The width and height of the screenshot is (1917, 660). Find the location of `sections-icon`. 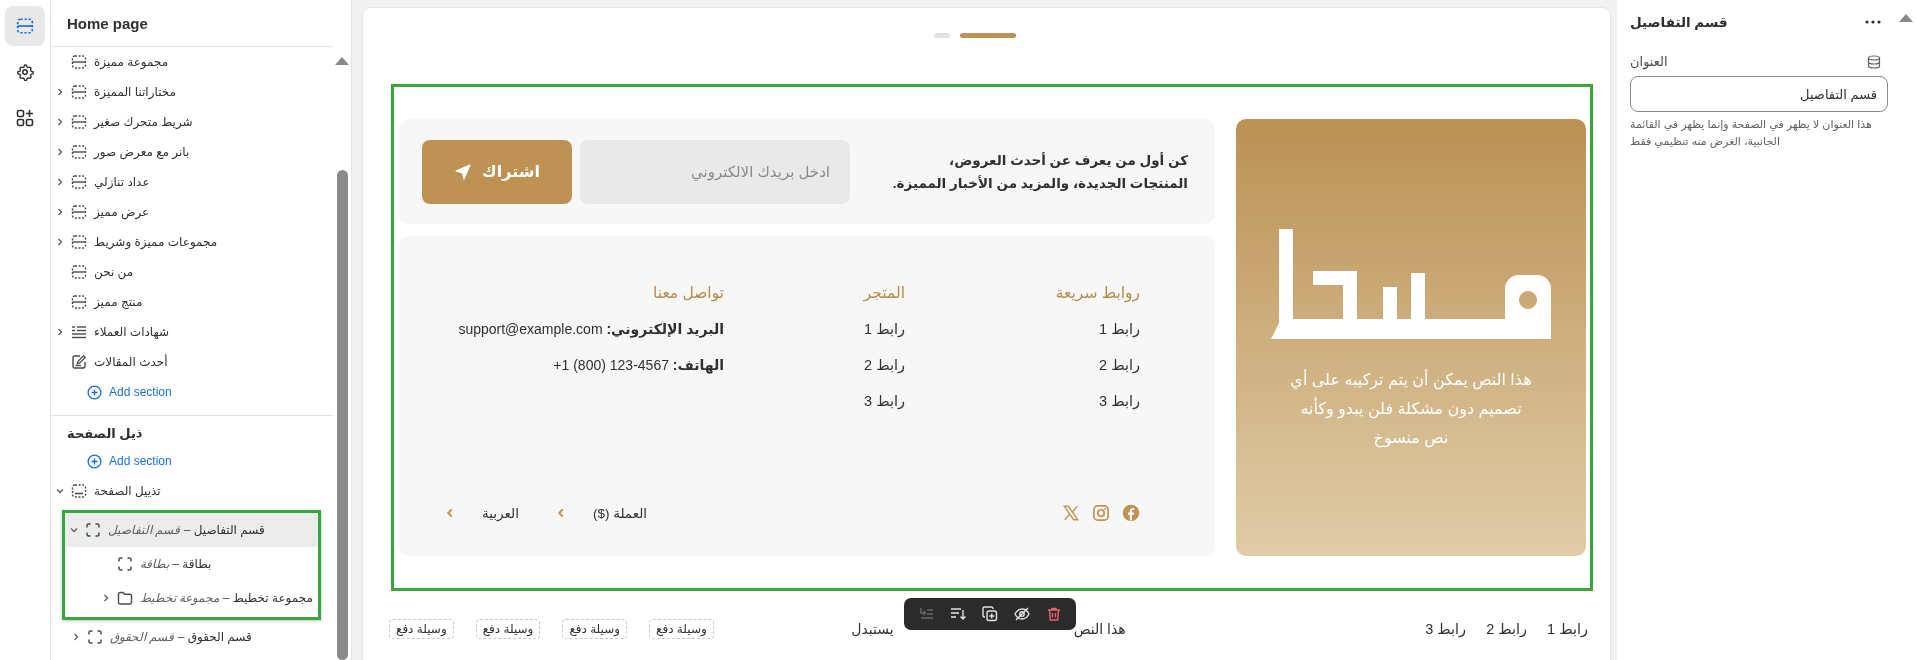

sections-icon is located at coordinates (25, 26).